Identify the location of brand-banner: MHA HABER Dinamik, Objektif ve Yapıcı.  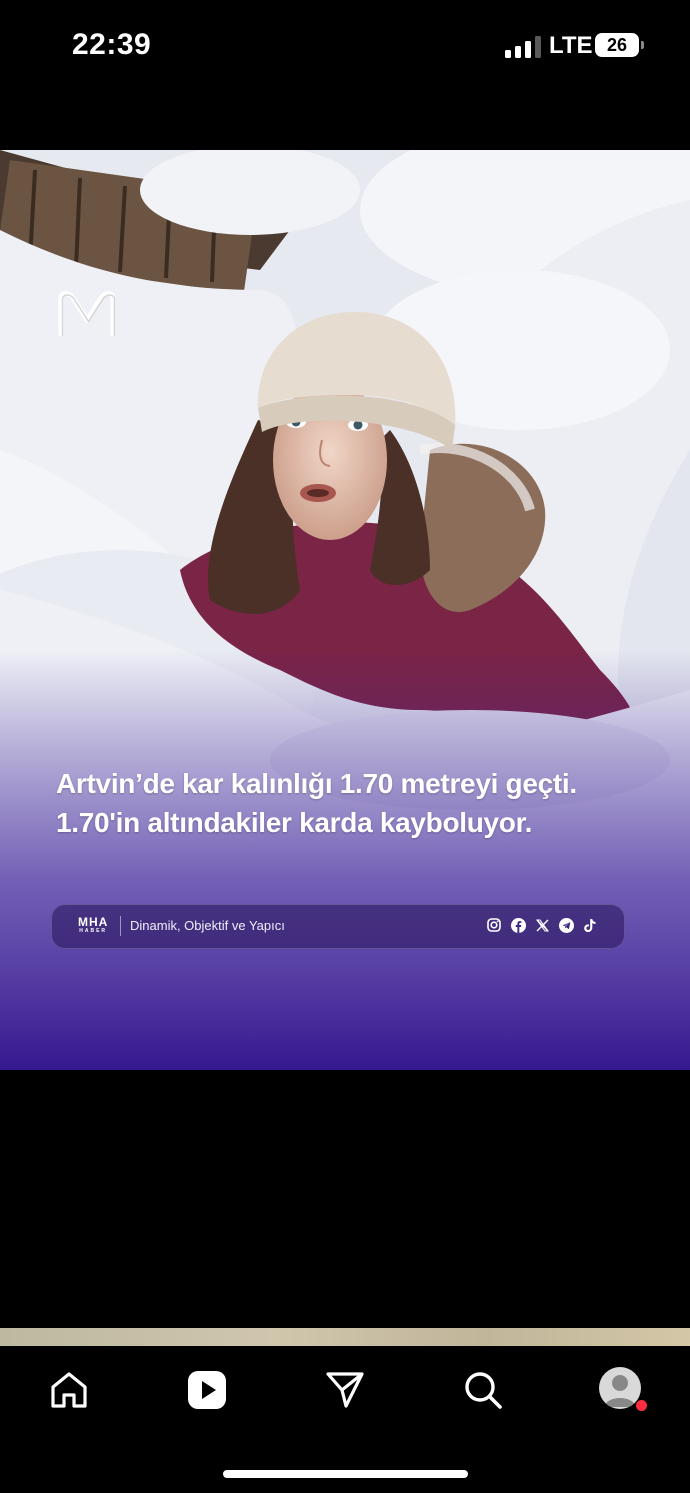
(338, 926).